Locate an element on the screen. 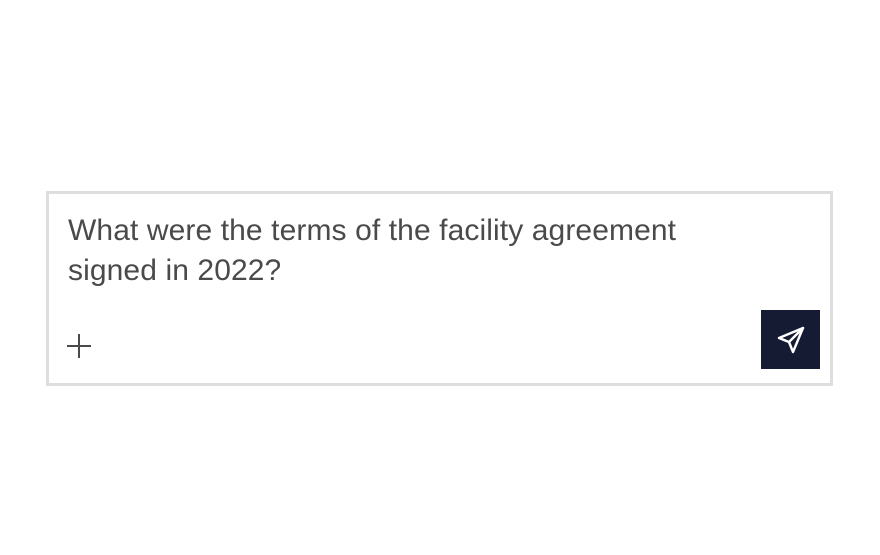 The image size is (880, 555). plus-icon is located at coordinates (79, 346).